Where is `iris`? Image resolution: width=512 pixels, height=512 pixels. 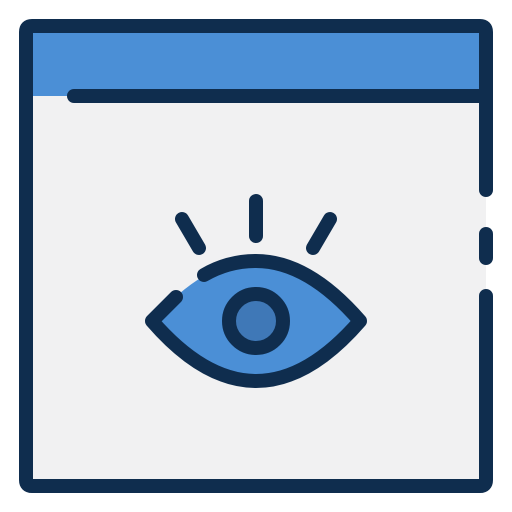
iris is located at coordinates (256, 321).